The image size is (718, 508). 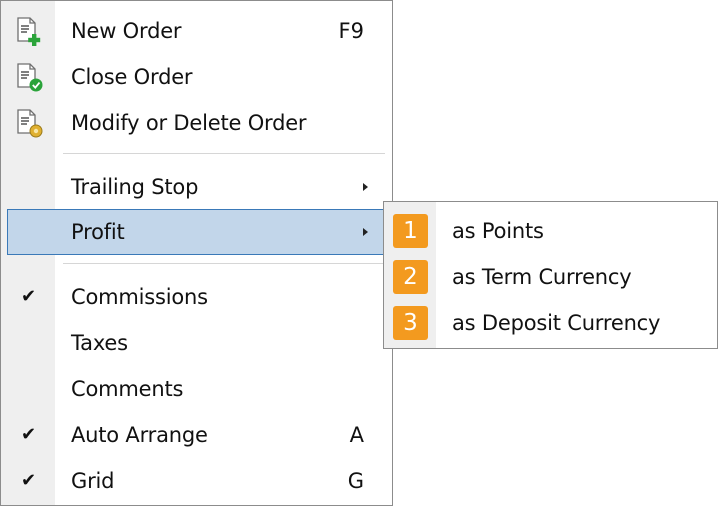 I want to click on menu-item-label: Taxes, so click(x=99, y=343).